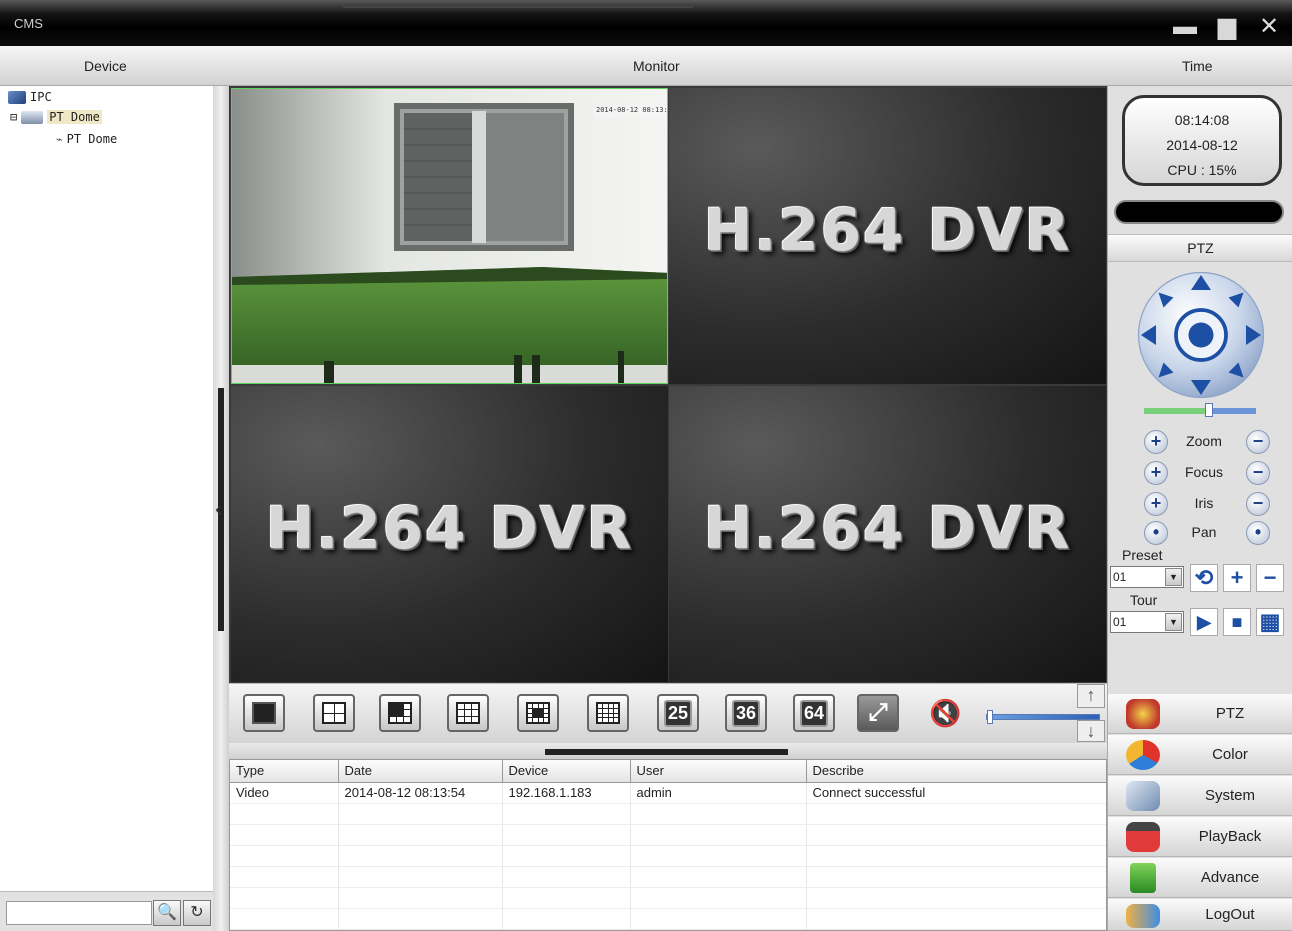 The width and height of the screenshot is (1292, 931). What do you see at coordinates (1204, 622) in the screenshot?
I see `tour-play-button: ▶` at bounding box center [1204, 622].